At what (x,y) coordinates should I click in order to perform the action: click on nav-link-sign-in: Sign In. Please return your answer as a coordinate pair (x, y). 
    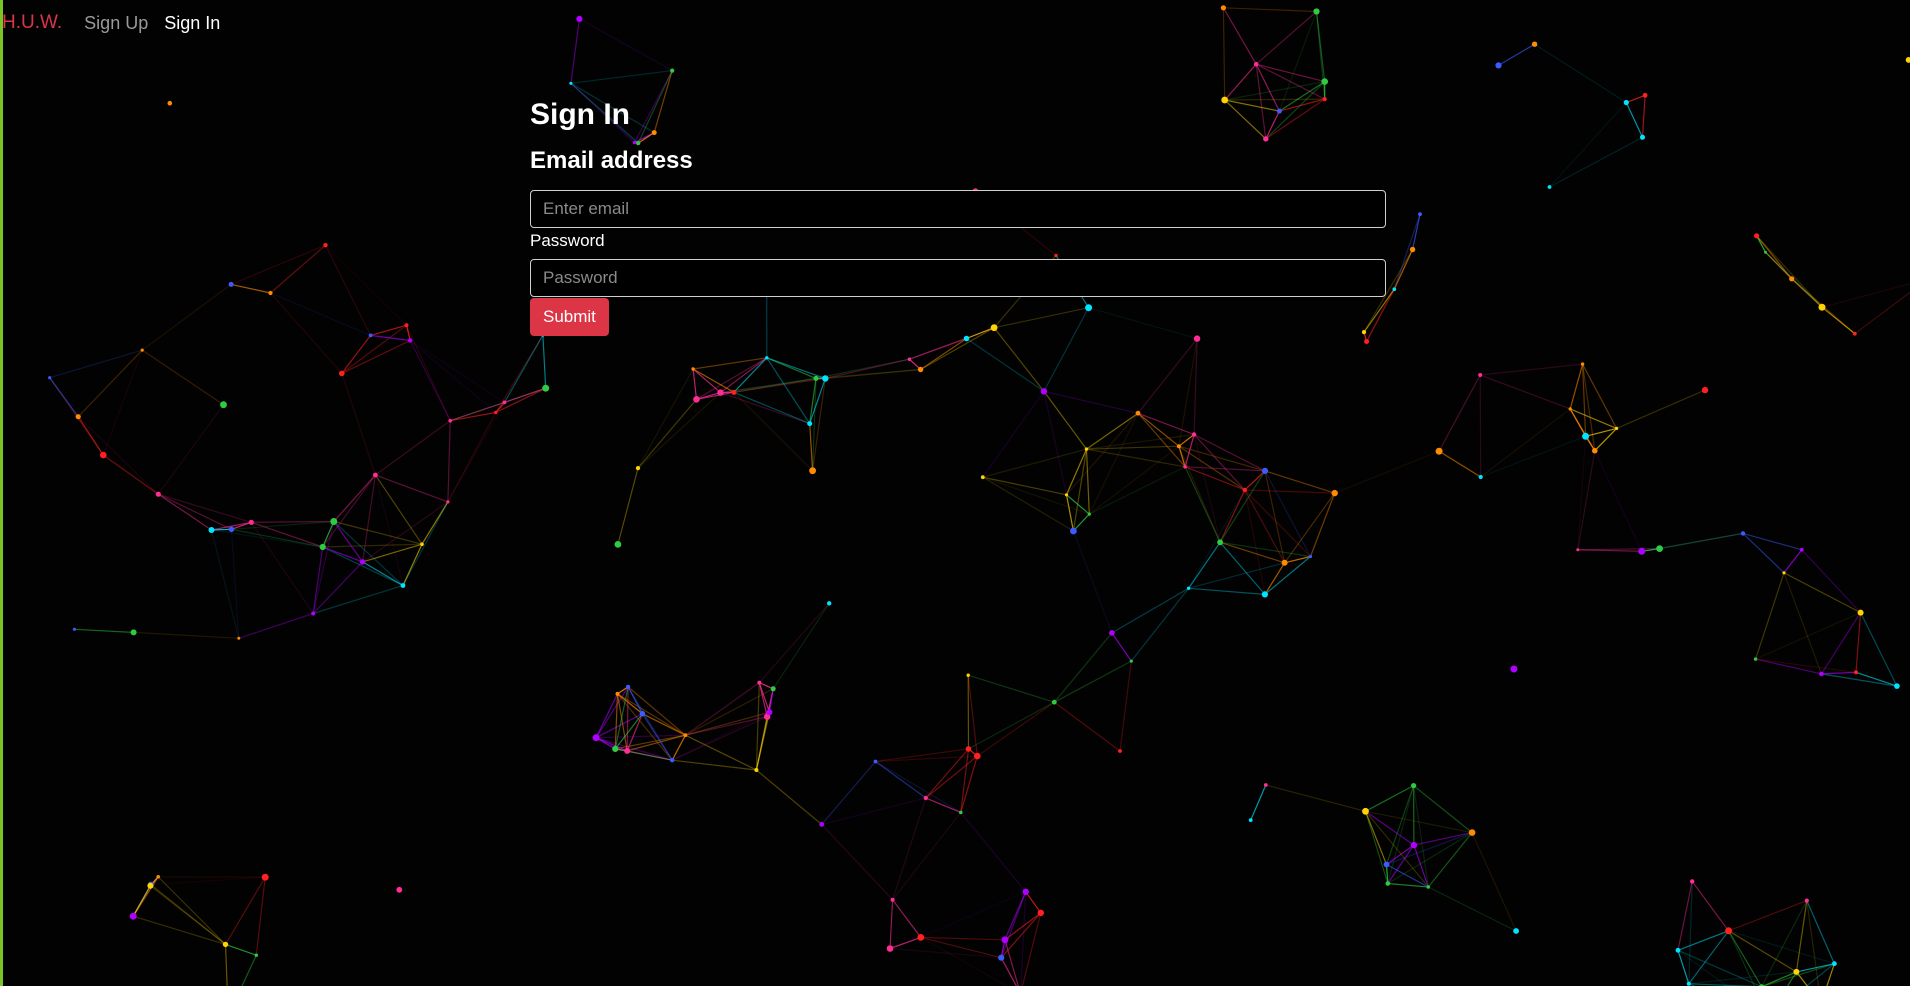
    Looking at the image, I should click on (192, 23).